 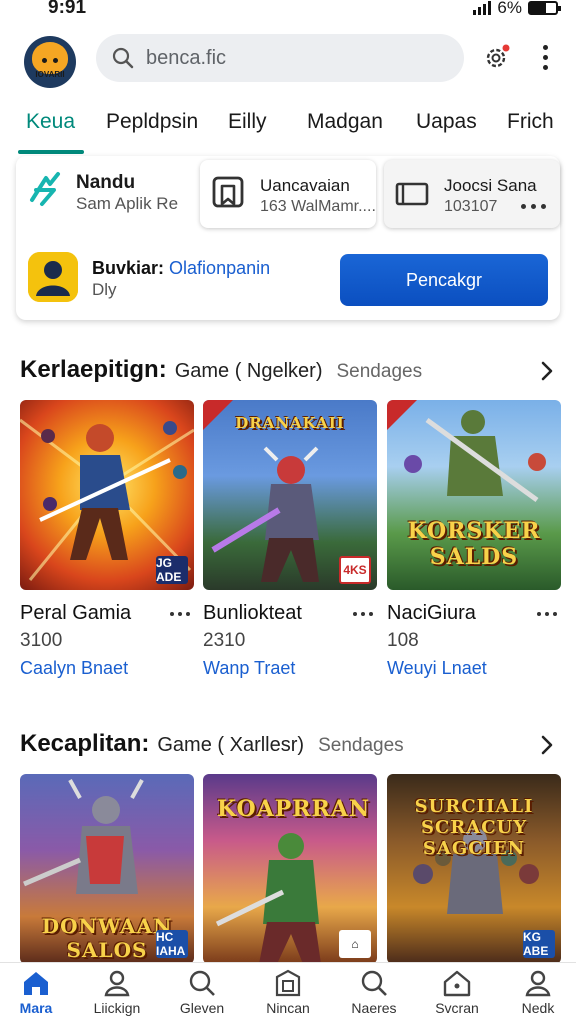 What do you see at coordinates (172, 570) in the screenshot?
I see `game-badge: JG ADE` at bounding box center [172, 570].